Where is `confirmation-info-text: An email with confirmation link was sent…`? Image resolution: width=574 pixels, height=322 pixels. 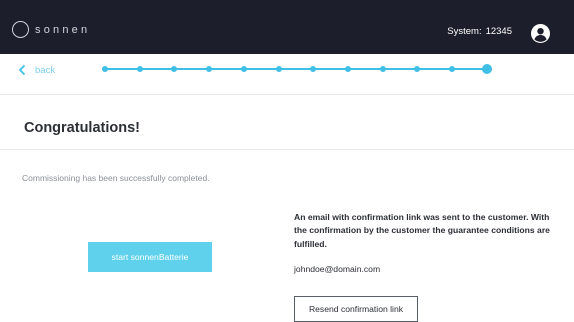 confirmation-info-text: An email with confirmation link was sent… is located at coordinates (422, 230).